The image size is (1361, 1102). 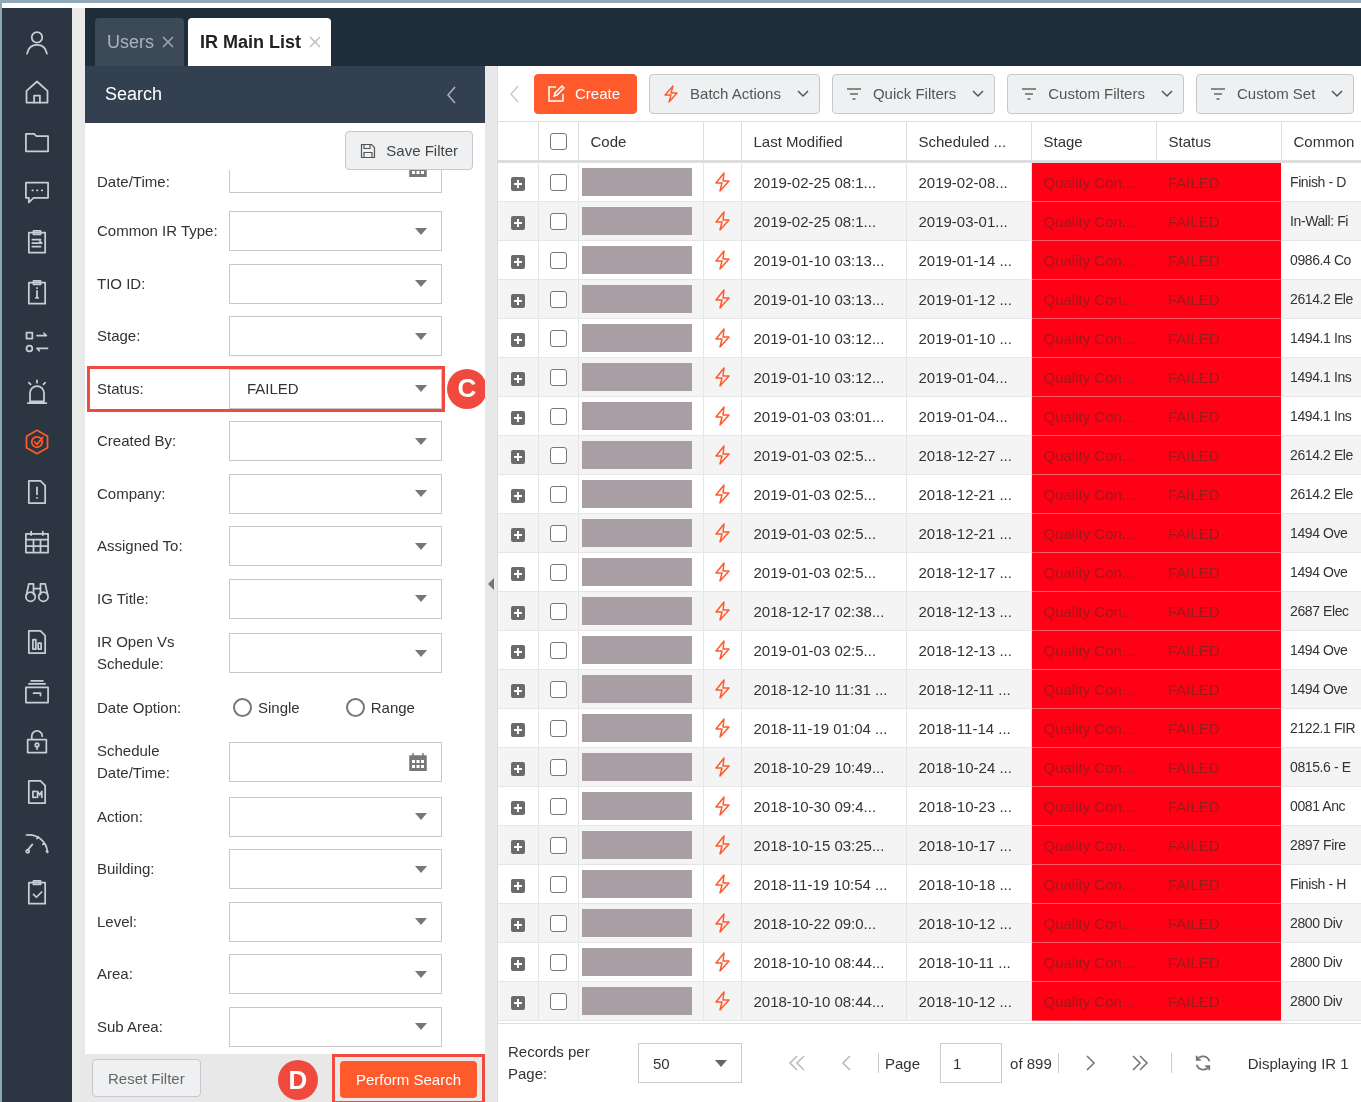 I want to click on column-header: Common, so click(x=1321, y=142).